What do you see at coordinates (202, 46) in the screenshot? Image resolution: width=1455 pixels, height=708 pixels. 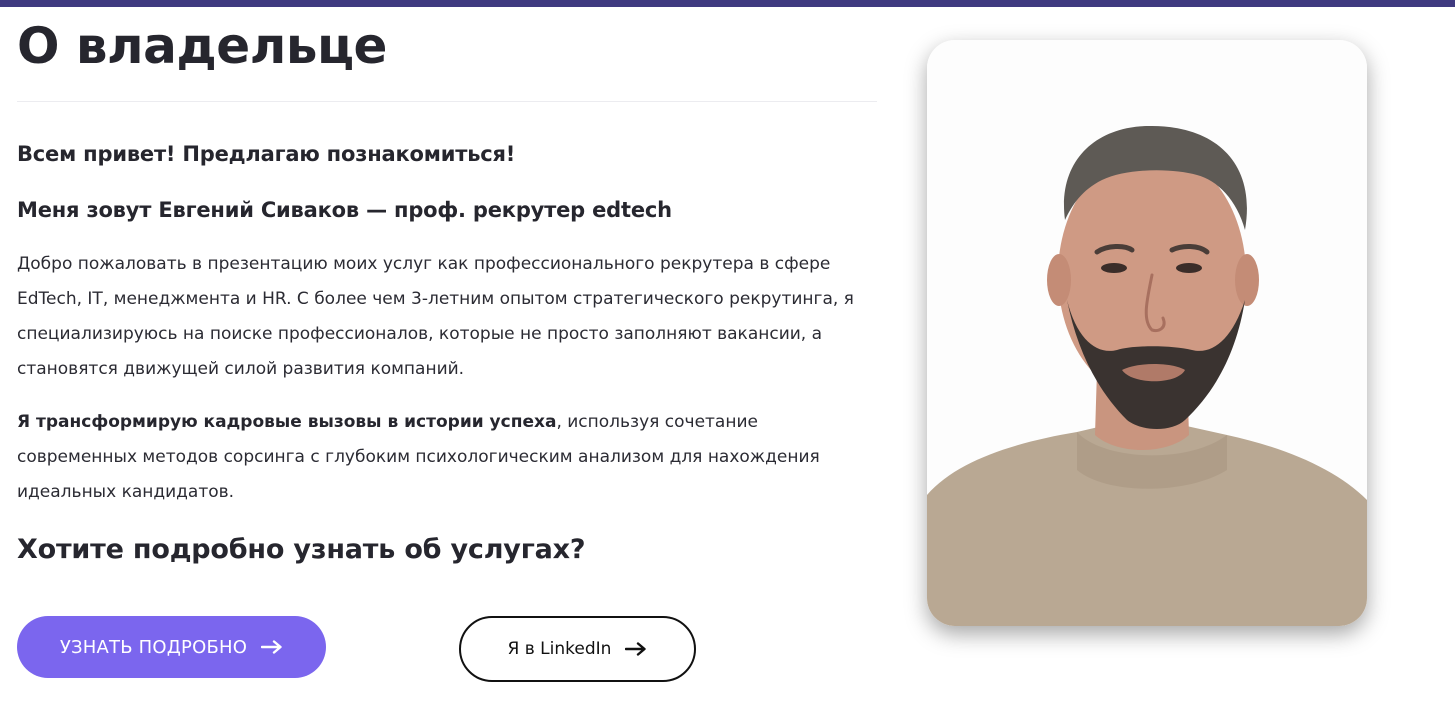 I see `page-title: О владельце` at bounding box center [202, 46].